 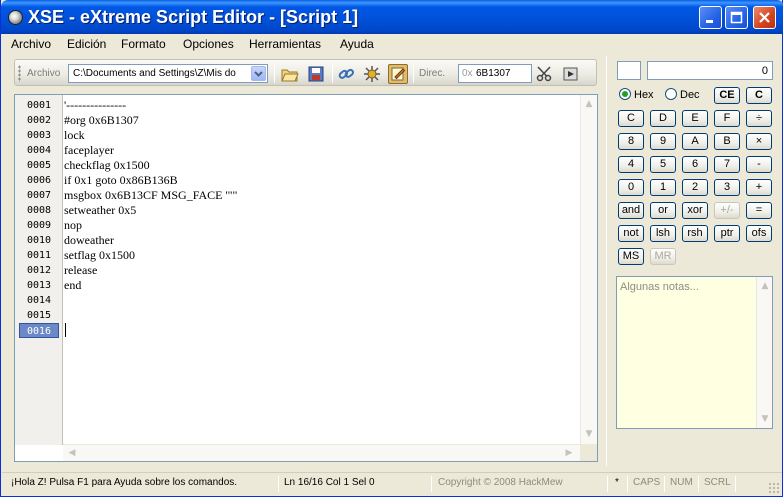 What do you see at coordinates (736, 17) in the screenshot?
I see `maximize-button` at bounding box center [736, 17].